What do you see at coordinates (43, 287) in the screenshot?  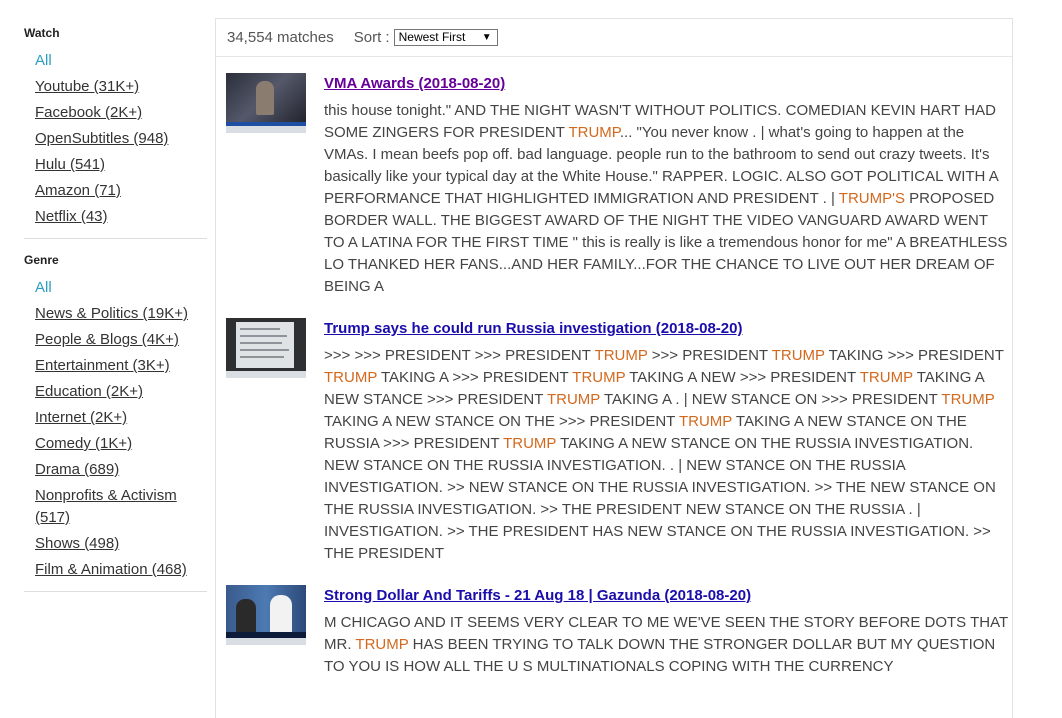 I see `genre-filter-link: All` at bounding box center [43, 287].